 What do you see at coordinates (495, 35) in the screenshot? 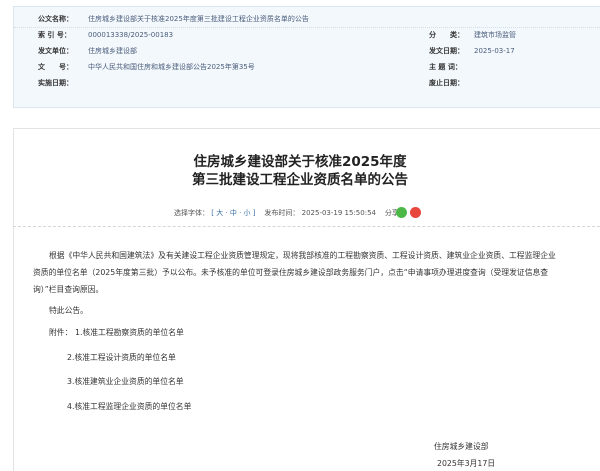
I see `meta-value: 建筑市场监管` at bounding box center [495, 35].